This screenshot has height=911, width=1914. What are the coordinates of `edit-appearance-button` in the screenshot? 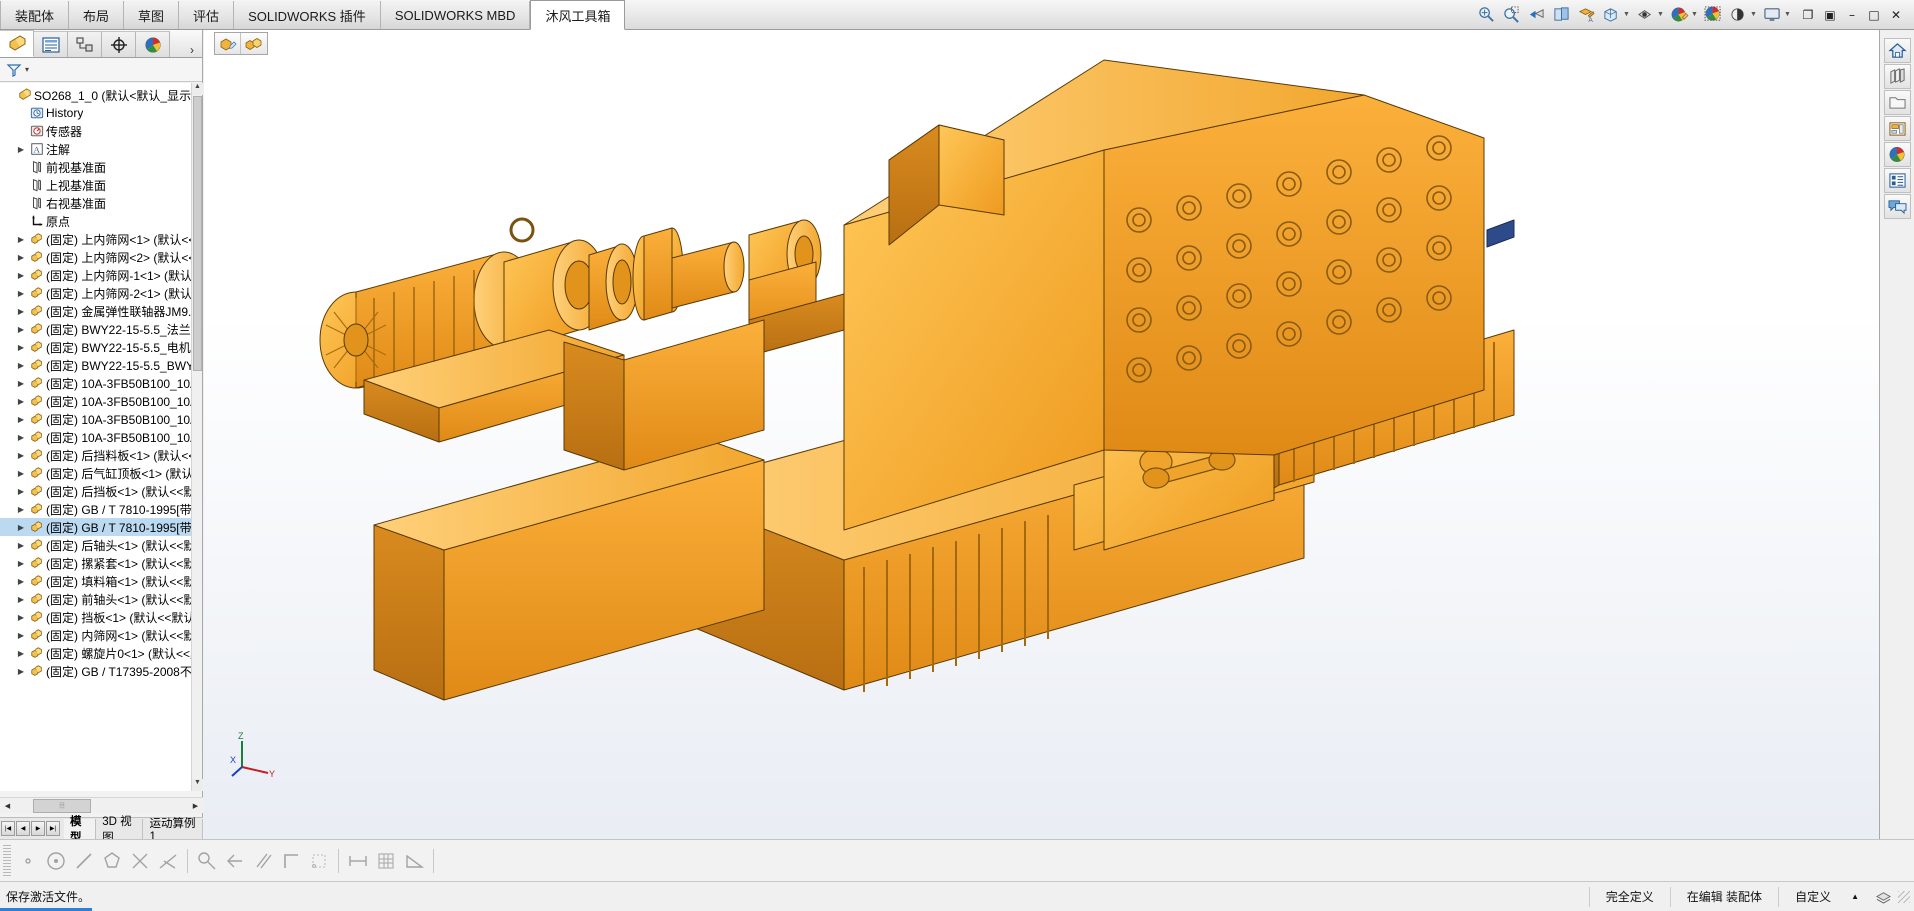 It's located at (1679, 15).